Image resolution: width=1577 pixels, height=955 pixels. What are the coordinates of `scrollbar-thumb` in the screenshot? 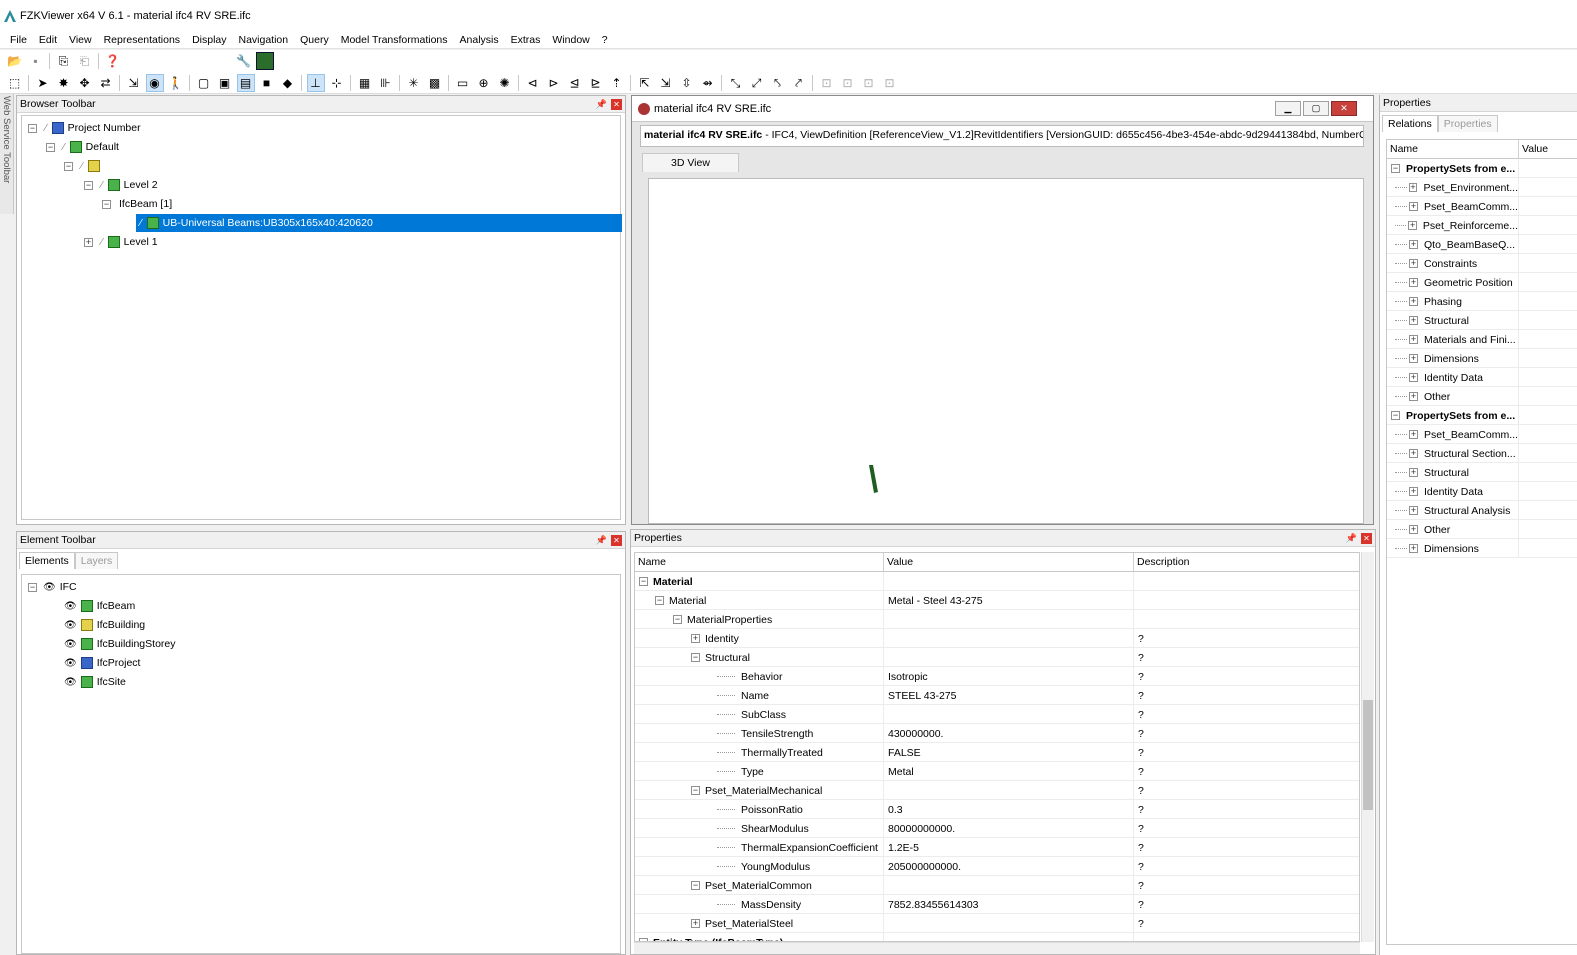 It's located at (1368, 755).